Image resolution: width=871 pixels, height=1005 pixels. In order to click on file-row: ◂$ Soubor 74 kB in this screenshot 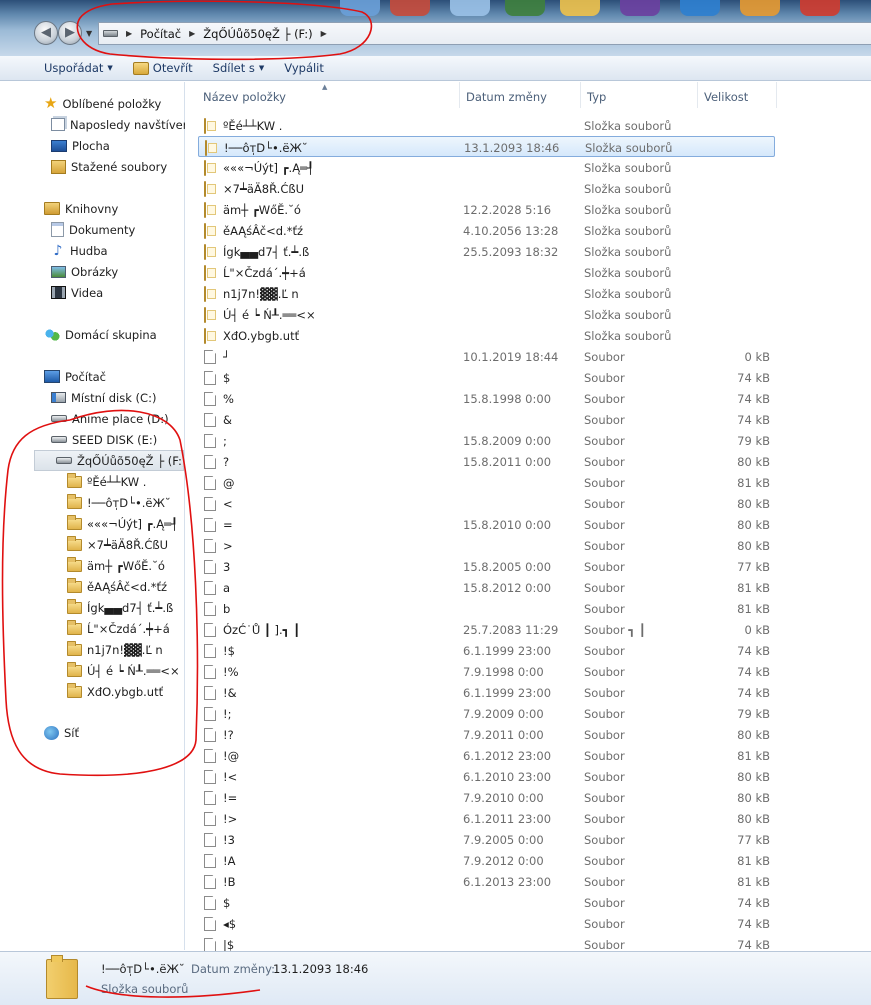, I will do `click(486, 923)`.